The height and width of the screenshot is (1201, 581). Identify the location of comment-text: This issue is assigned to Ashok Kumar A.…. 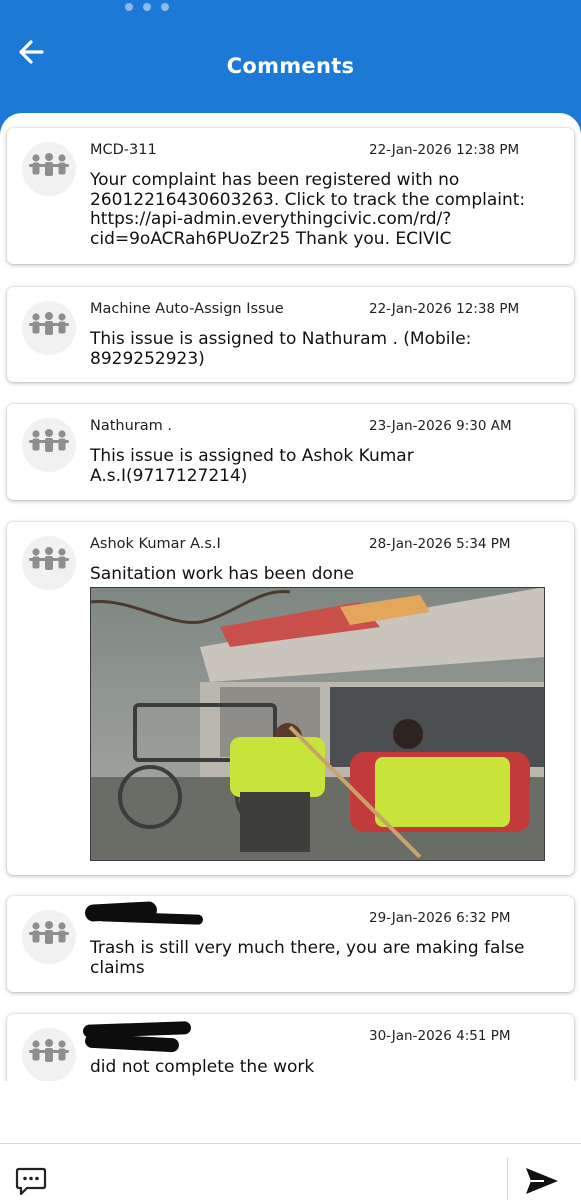
(252, 466).